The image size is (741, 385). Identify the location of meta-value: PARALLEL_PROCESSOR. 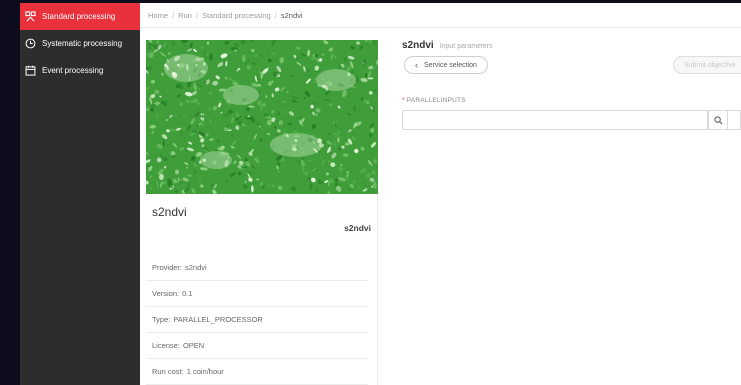
(218, 319).